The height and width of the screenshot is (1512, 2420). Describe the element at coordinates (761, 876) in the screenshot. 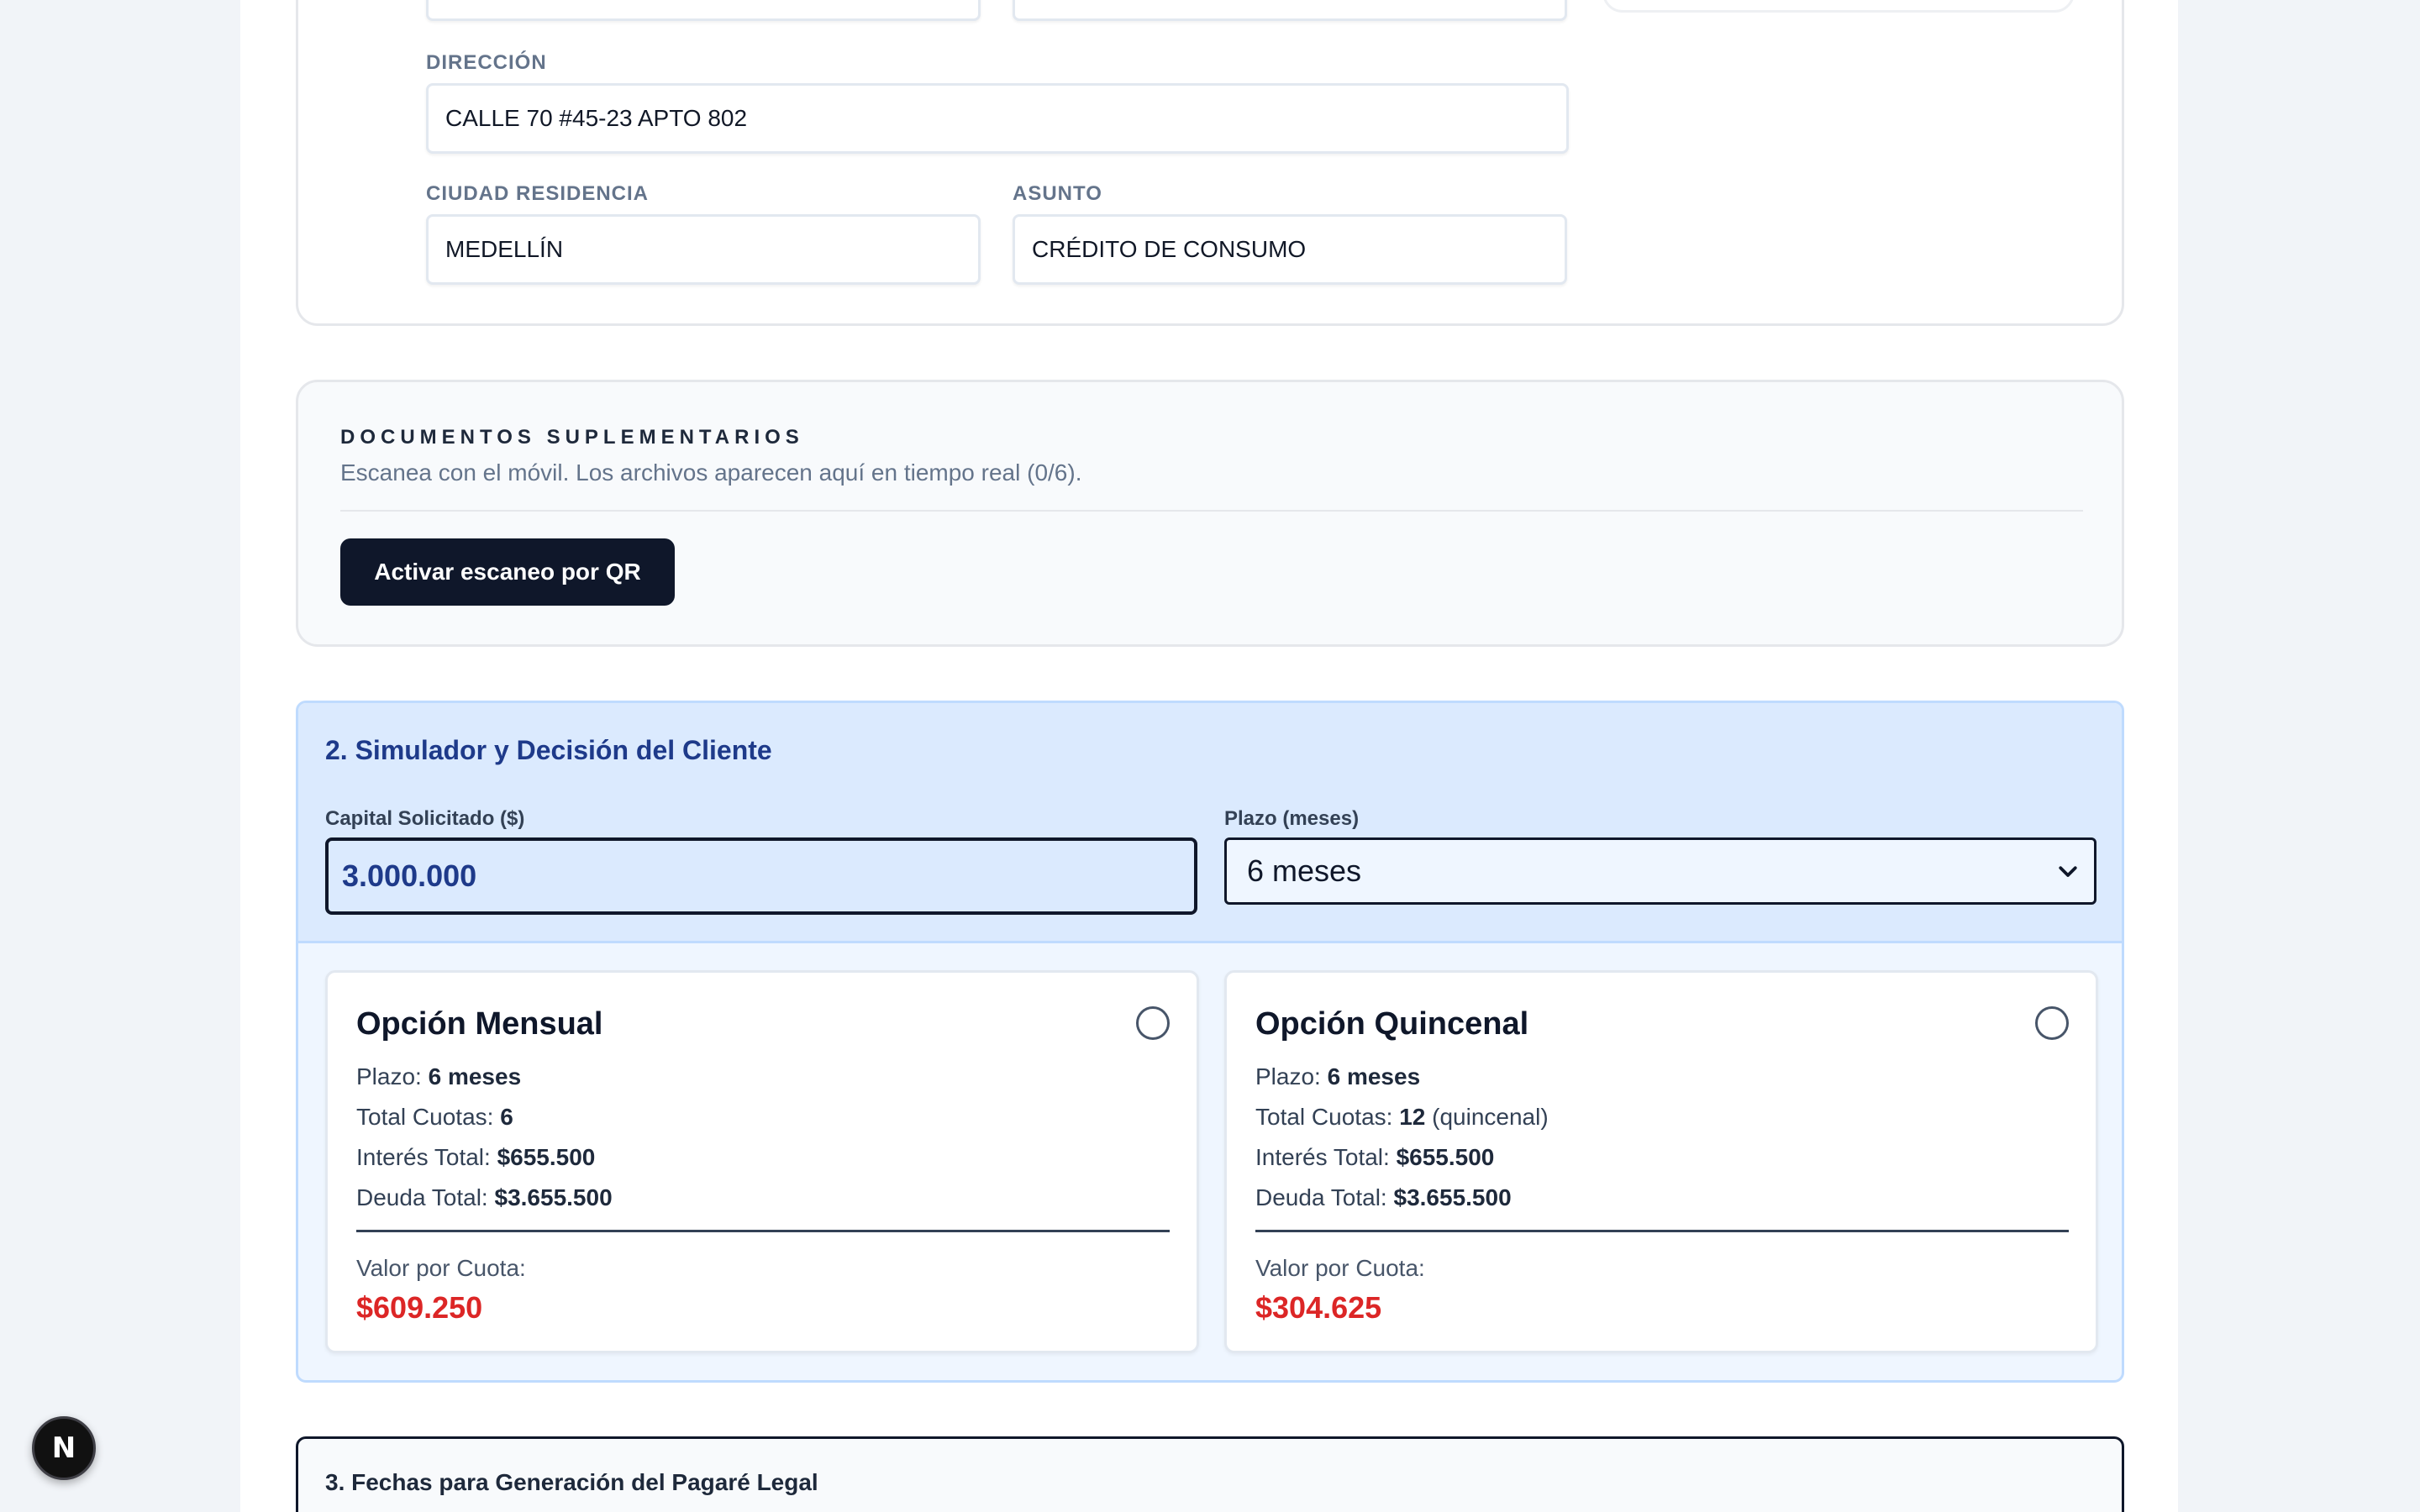

I see `capital-input: 3.000.000` at that location.